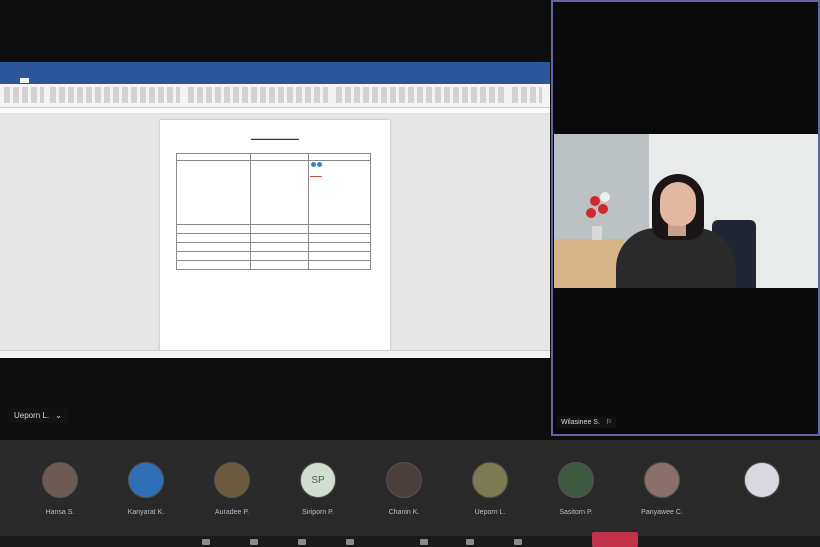 The image size is (820, 547). I want to click on participant-name: Panyawee C., so click(662, 512).